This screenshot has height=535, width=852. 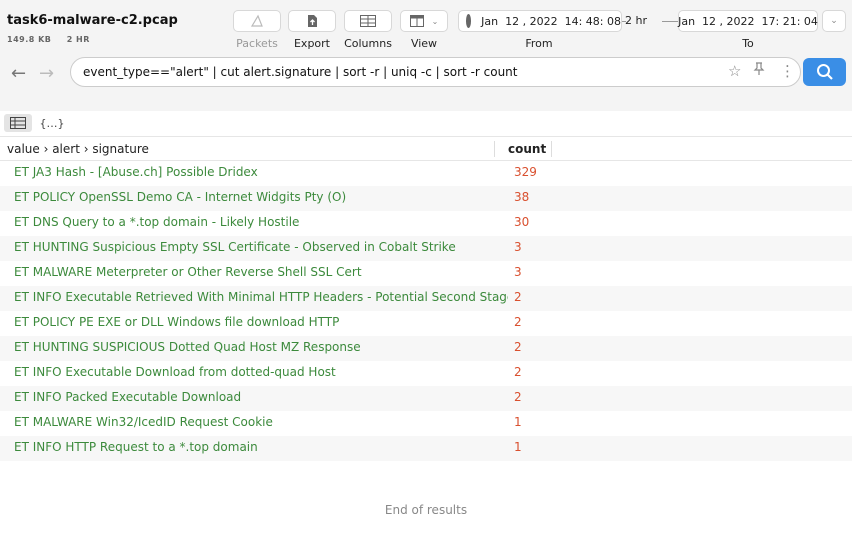 I want to click on column-header-signature: value › alert › signature, so click(x=78, y=149).